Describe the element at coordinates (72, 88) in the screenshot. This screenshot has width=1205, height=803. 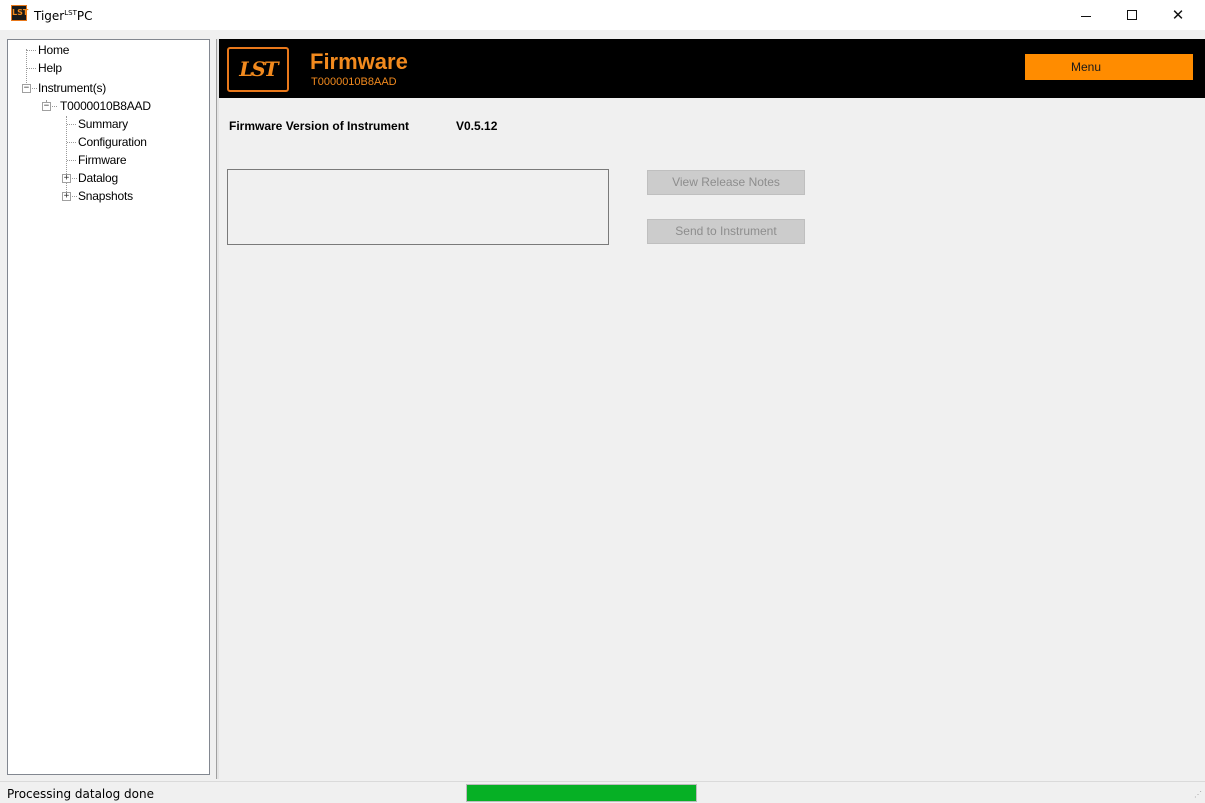
I see `tree-item-label: Instrument(s)` at that location.